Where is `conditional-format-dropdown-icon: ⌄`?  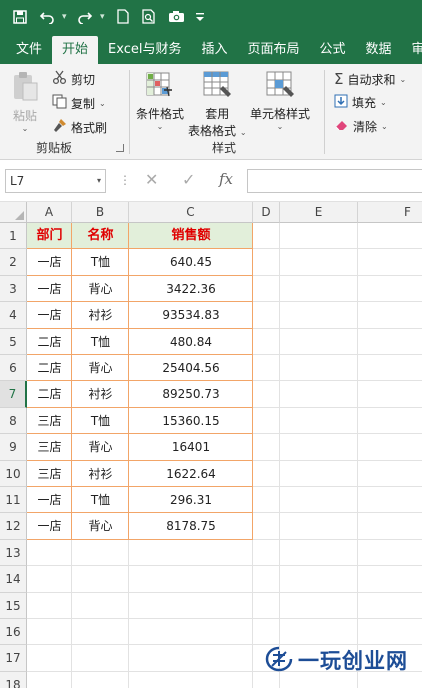
conditional-format-dropdown-icon: ⌄ is located at coordinates (160, 126).